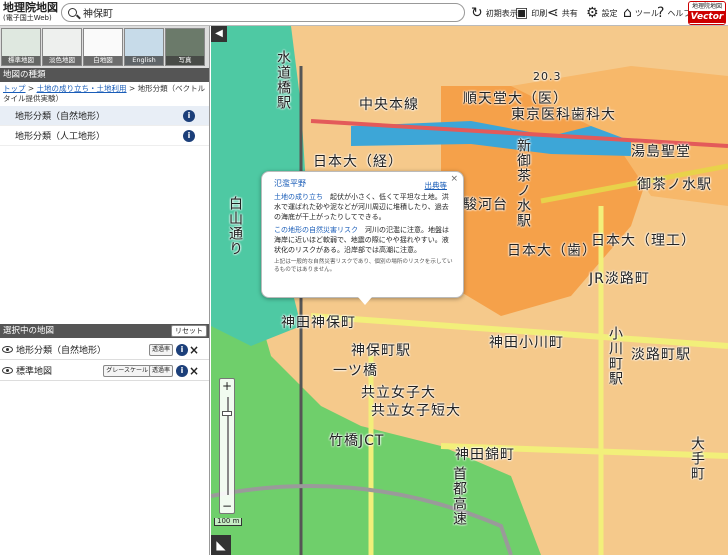 This screenshot has height=555, width=728. What do you see at coordinates (219, 34) in the screenshot?
I see `collapse-sidebar-button: ◀` at bounding box center [219, 34].